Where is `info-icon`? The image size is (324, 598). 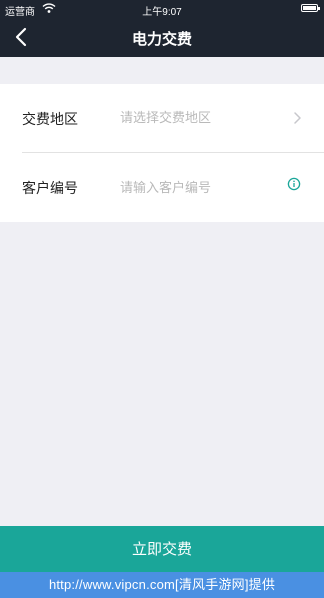
info-icon is located at coordinates (294, 184).